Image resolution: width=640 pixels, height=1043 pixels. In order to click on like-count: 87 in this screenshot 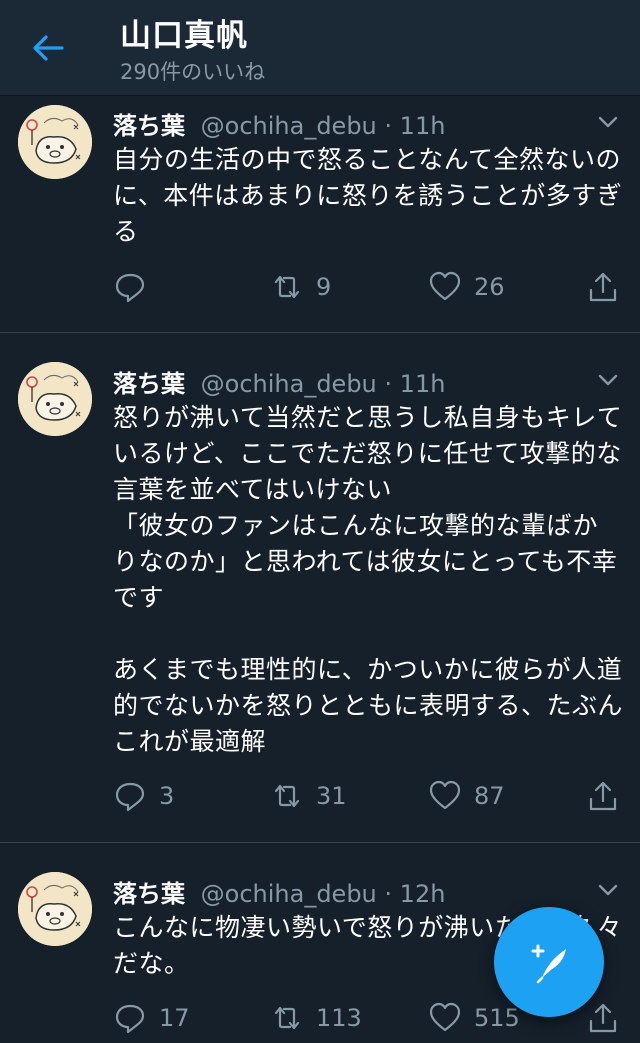, I will do `click(489, 796)`.